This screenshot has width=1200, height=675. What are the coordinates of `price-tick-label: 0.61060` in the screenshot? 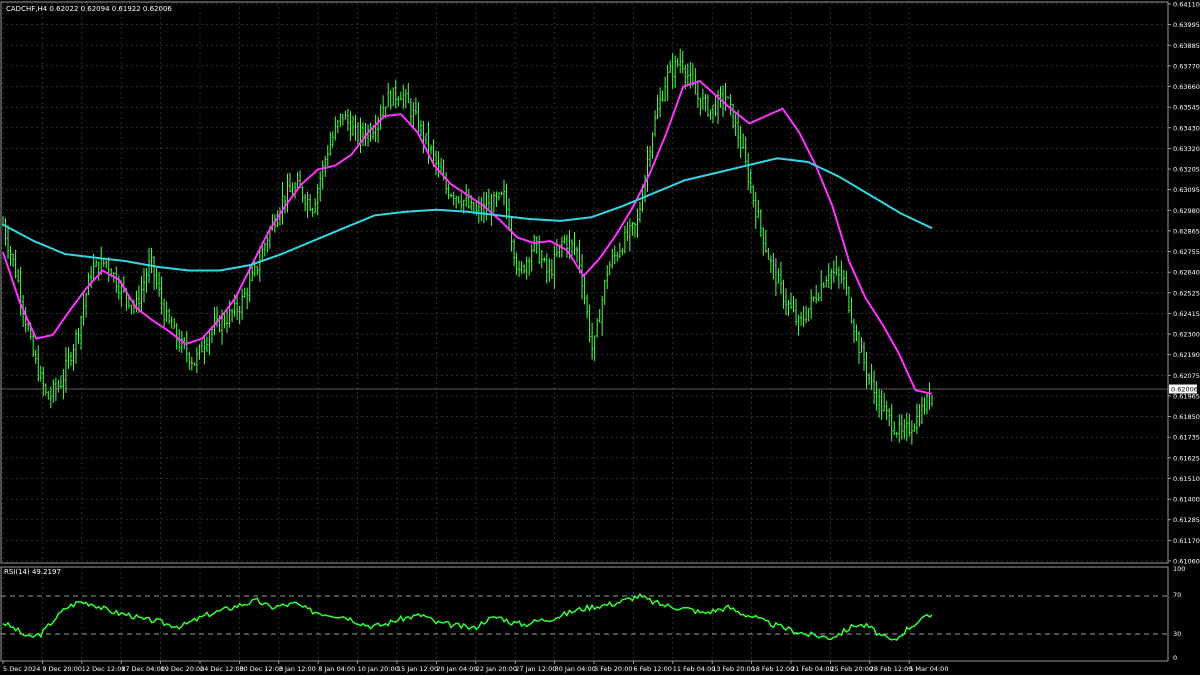 It's located at (1186, 562).